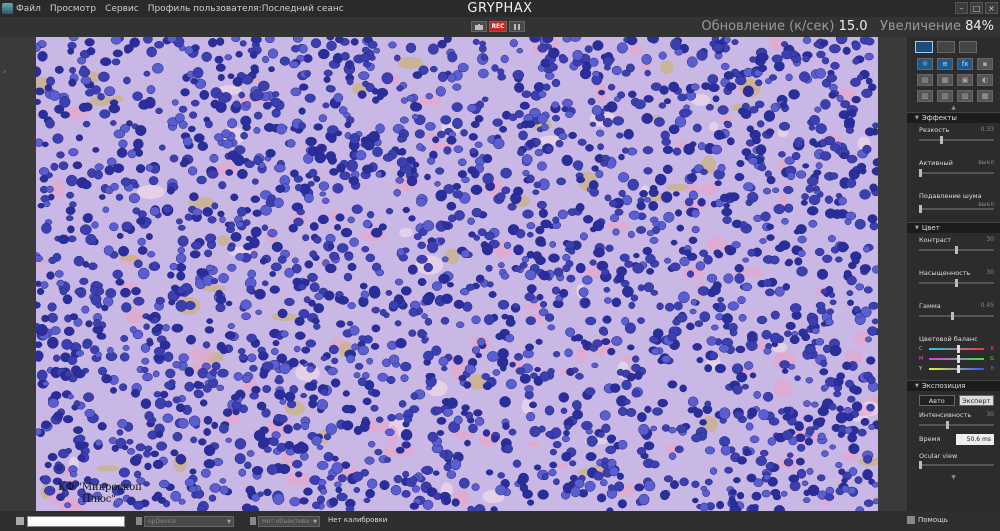 This screenshot has height=531, width=1000. I want to click on app-icon, so click(7, 8).